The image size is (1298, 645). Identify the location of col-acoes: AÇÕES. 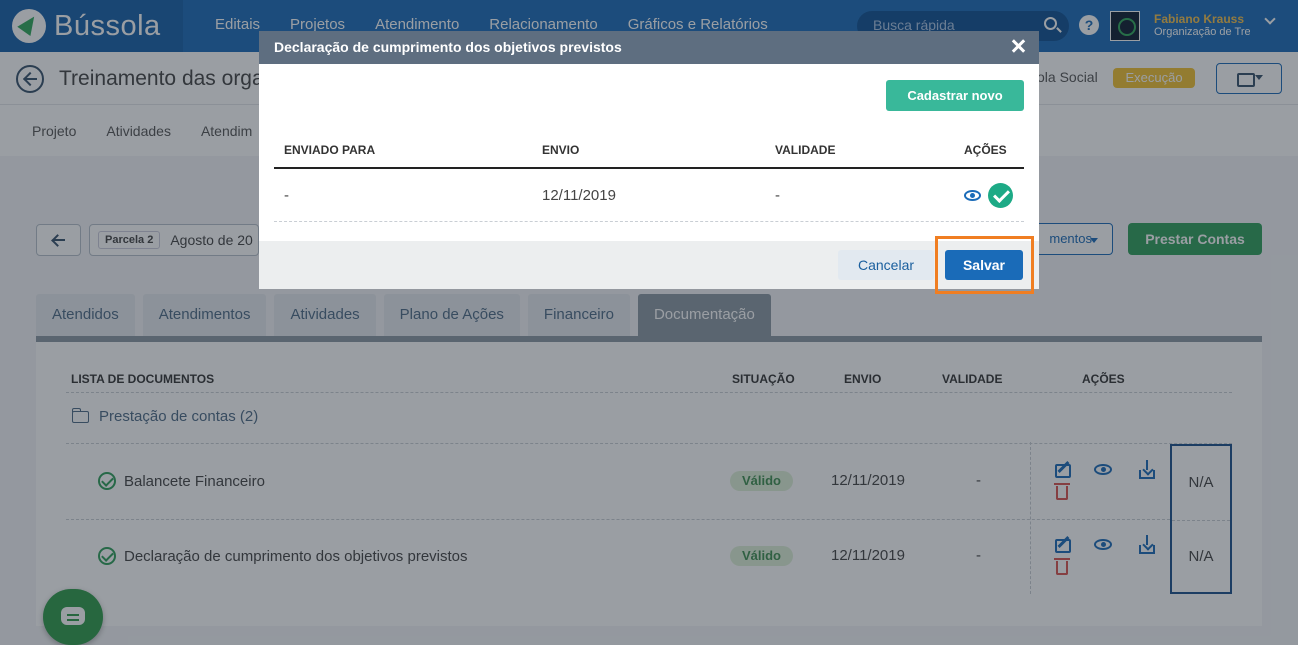
(985, 150).